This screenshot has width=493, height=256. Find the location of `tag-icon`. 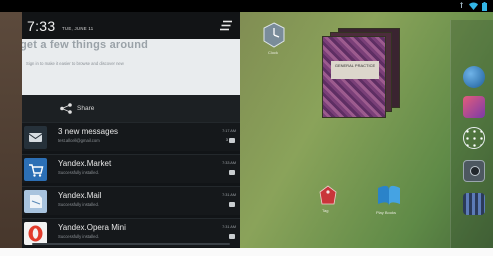

tag-icon is located at coordinates (328, 197).